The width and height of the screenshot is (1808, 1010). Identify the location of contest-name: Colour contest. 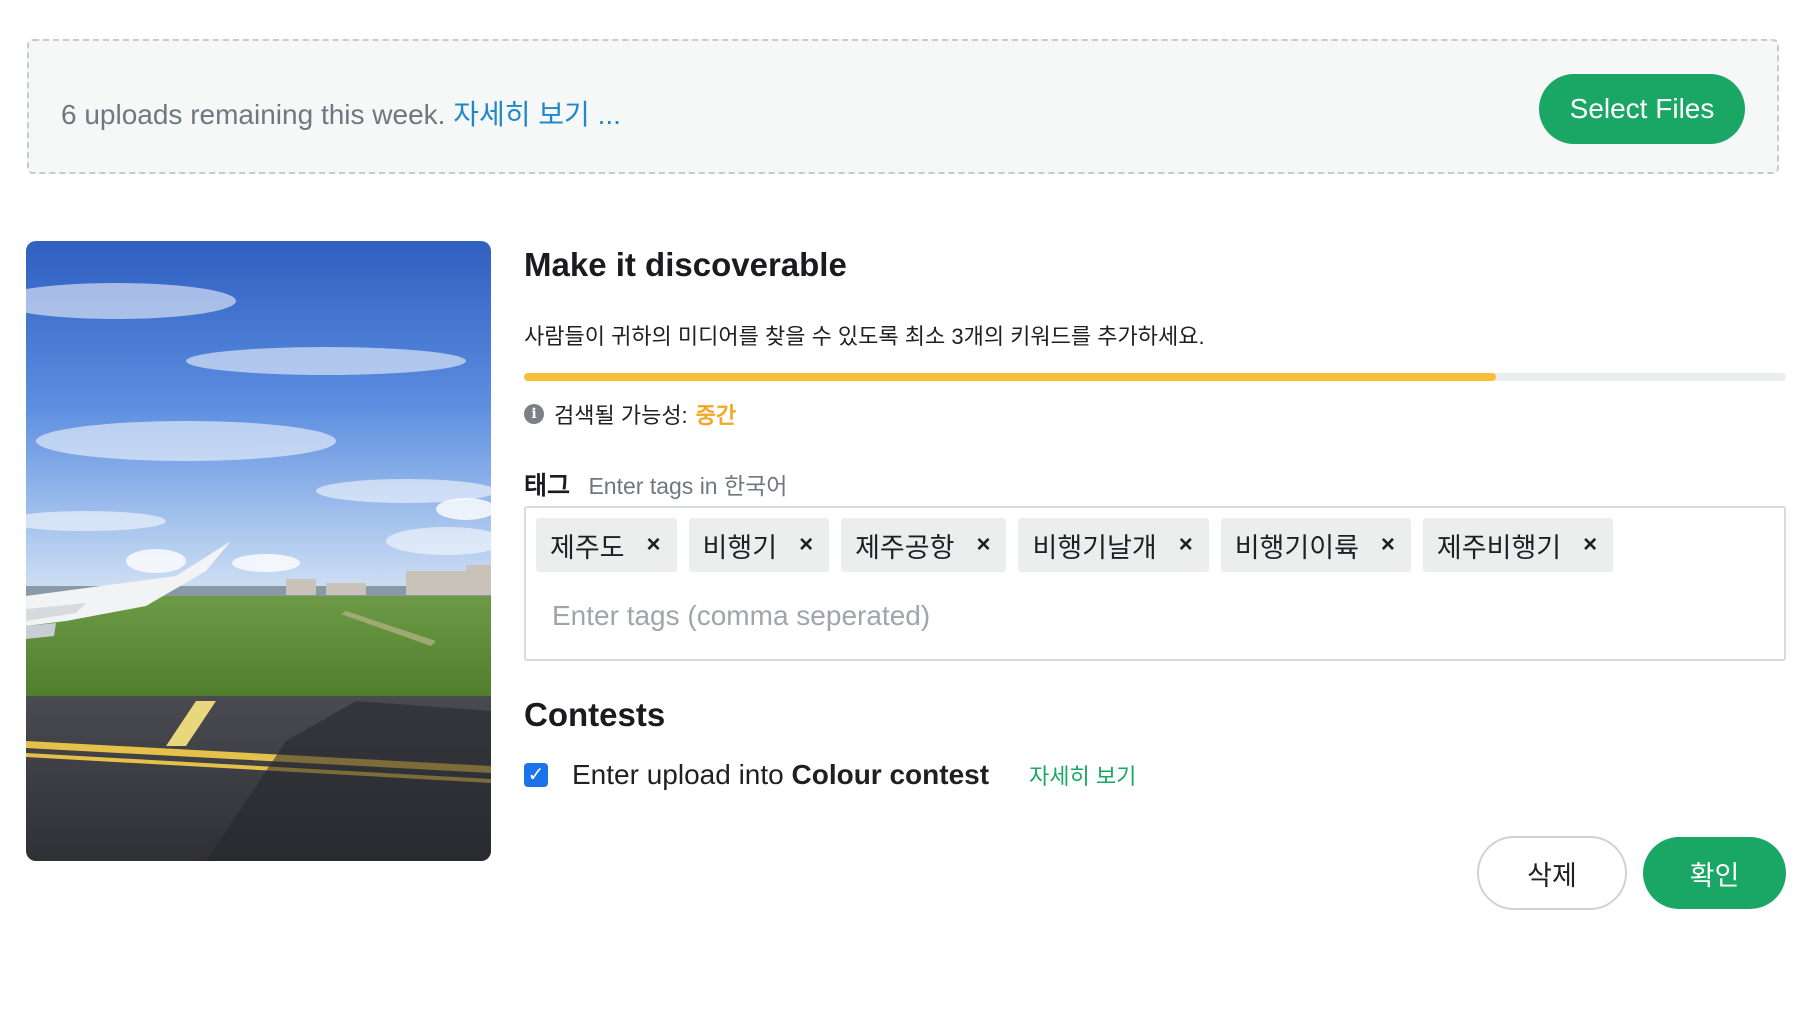
(890, 774).